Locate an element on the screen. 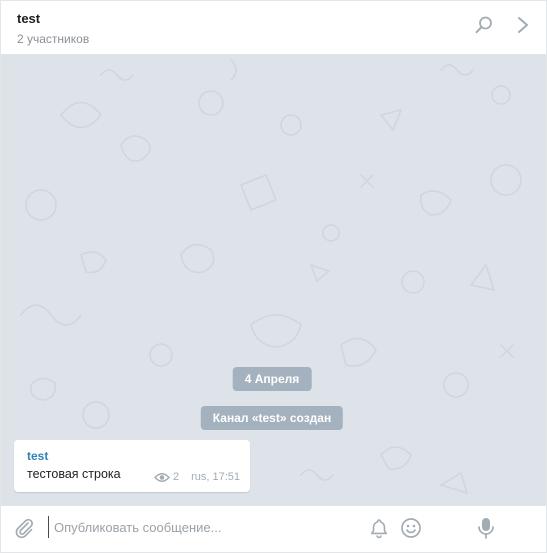 The height and width of the screenshot is (553, 547). message-bubble: test тестовая строка 2 rus, 17:51 is located at coordinates (132, 466).